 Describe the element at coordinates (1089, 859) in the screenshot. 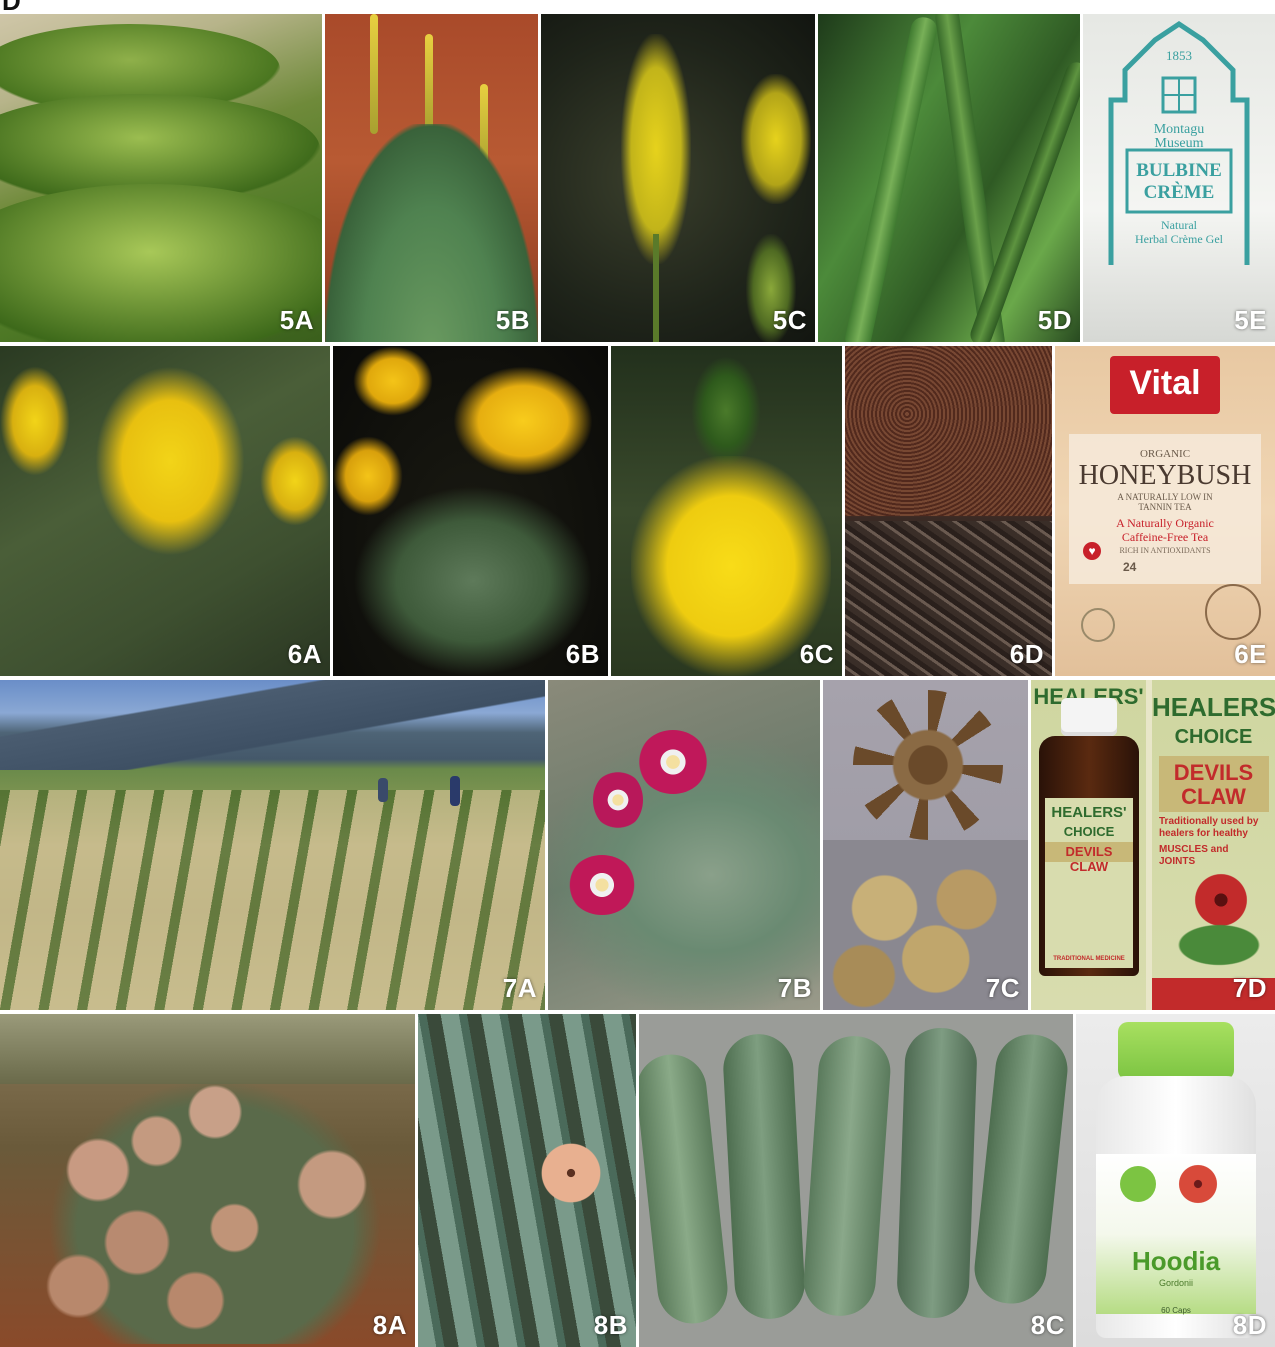

I see `bottle-name: DEVILS CLAW` at that location.